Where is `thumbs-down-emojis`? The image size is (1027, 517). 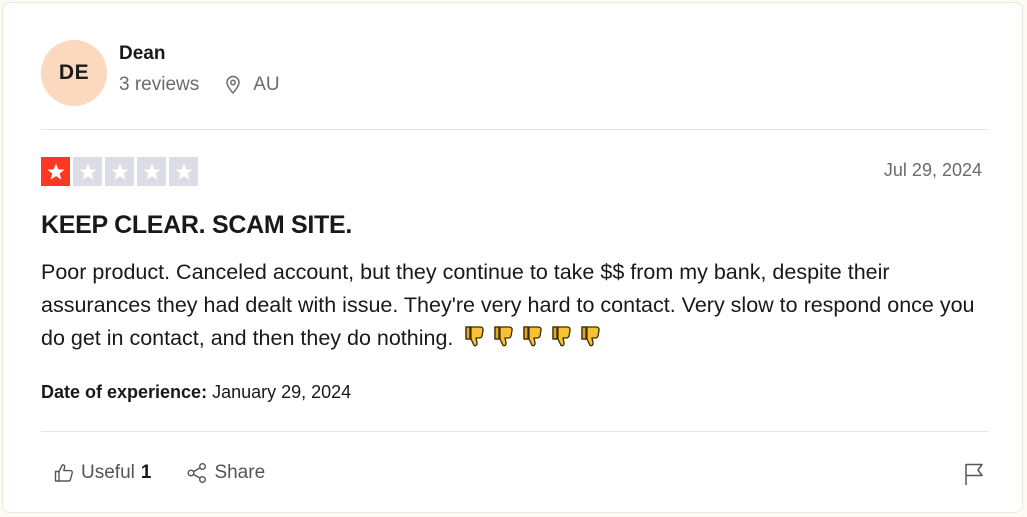
thumbs-down-emojis is located at coordinates (535, 336).